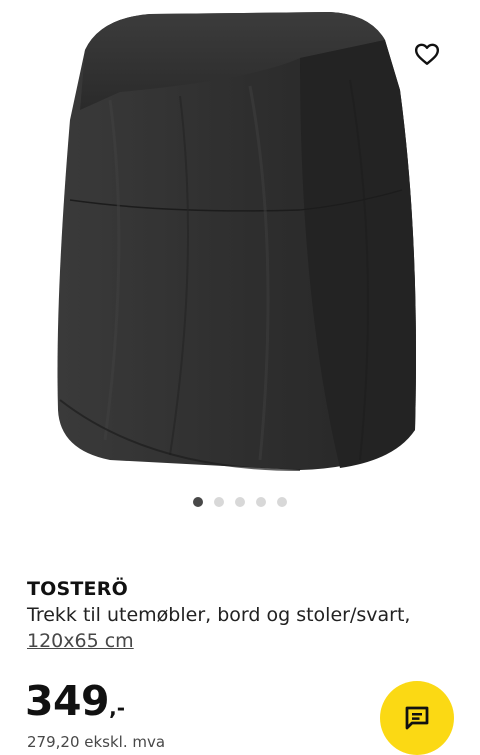  I want to click on product-size-link: 120x65 cm, so click(80, 641).